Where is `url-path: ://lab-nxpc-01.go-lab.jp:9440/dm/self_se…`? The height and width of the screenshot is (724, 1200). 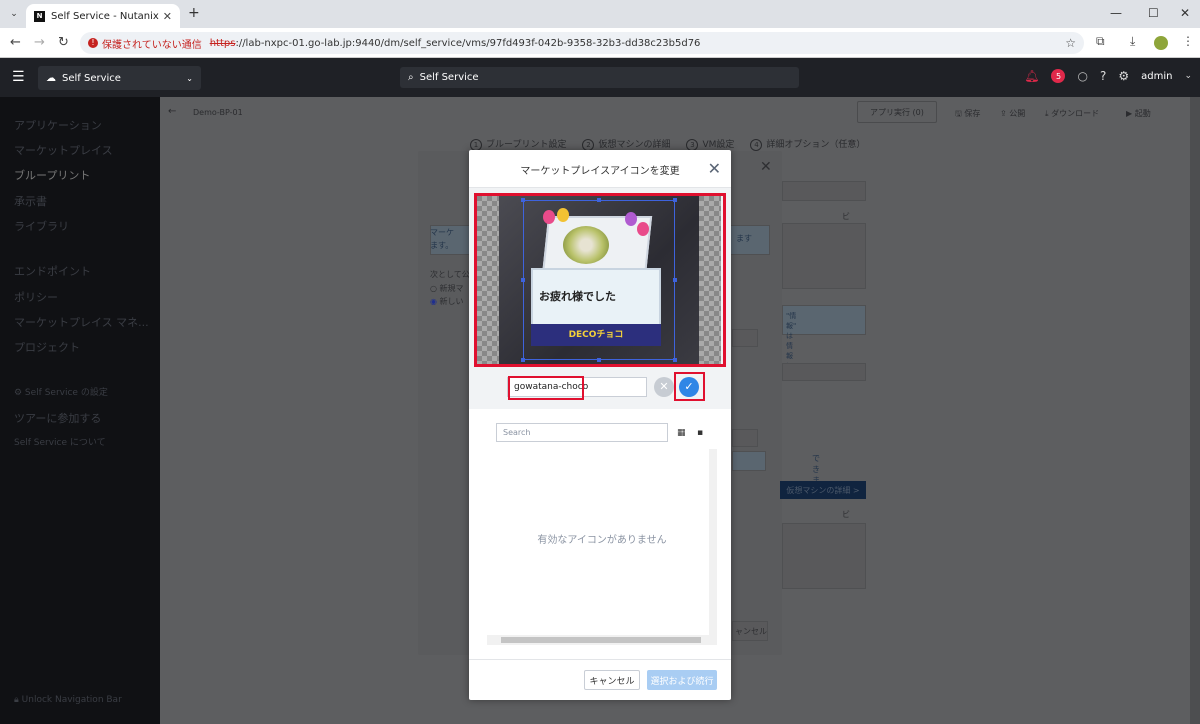
url-path: ://lab-nxpc-01.go-lab.jp:9440/dm/self_se… is located at coordinates (468, 43).